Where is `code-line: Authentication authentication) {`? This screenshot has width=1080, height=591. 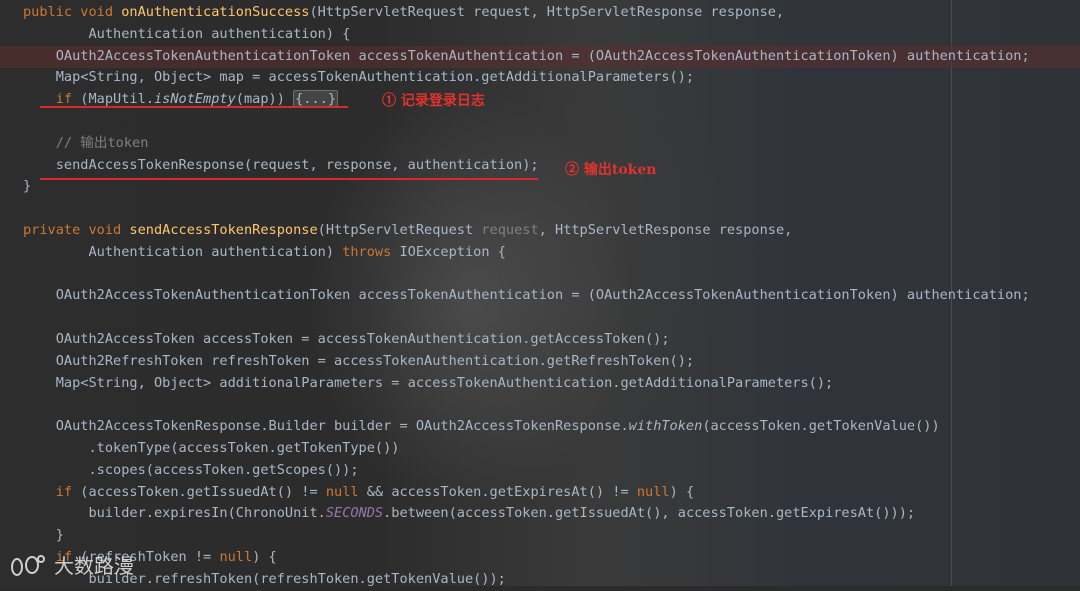 code-line: Authentication authentication) { is located at coordinates (186, 35).